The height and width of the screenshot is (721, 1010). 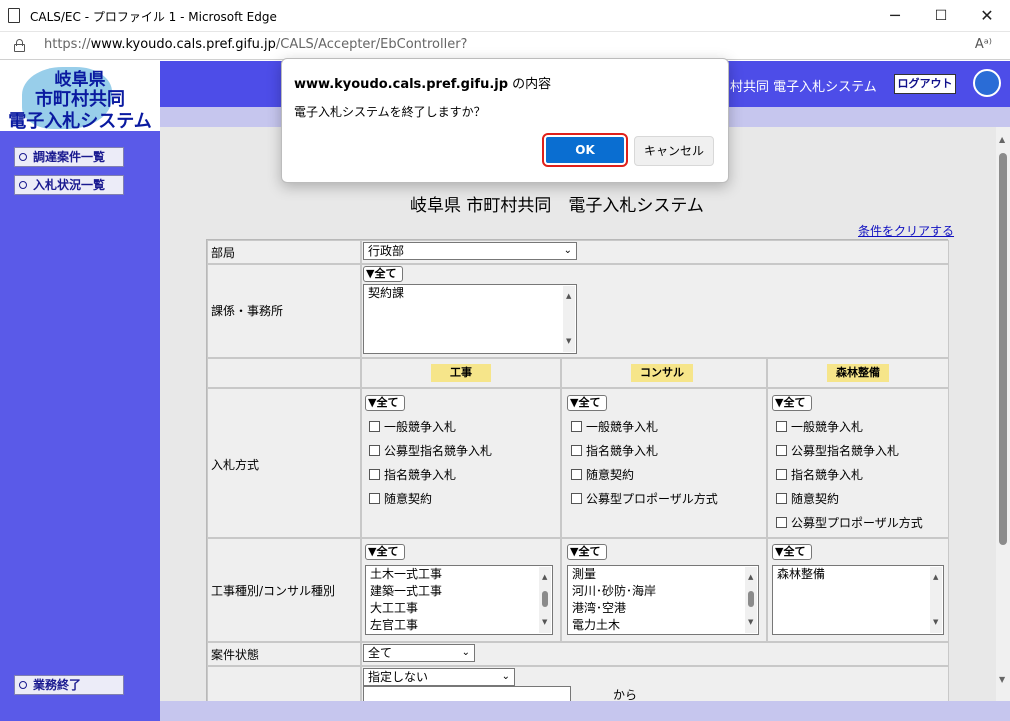 I want to click on system-name: 村共同 電子入札システム, so click(x=803, y=87).